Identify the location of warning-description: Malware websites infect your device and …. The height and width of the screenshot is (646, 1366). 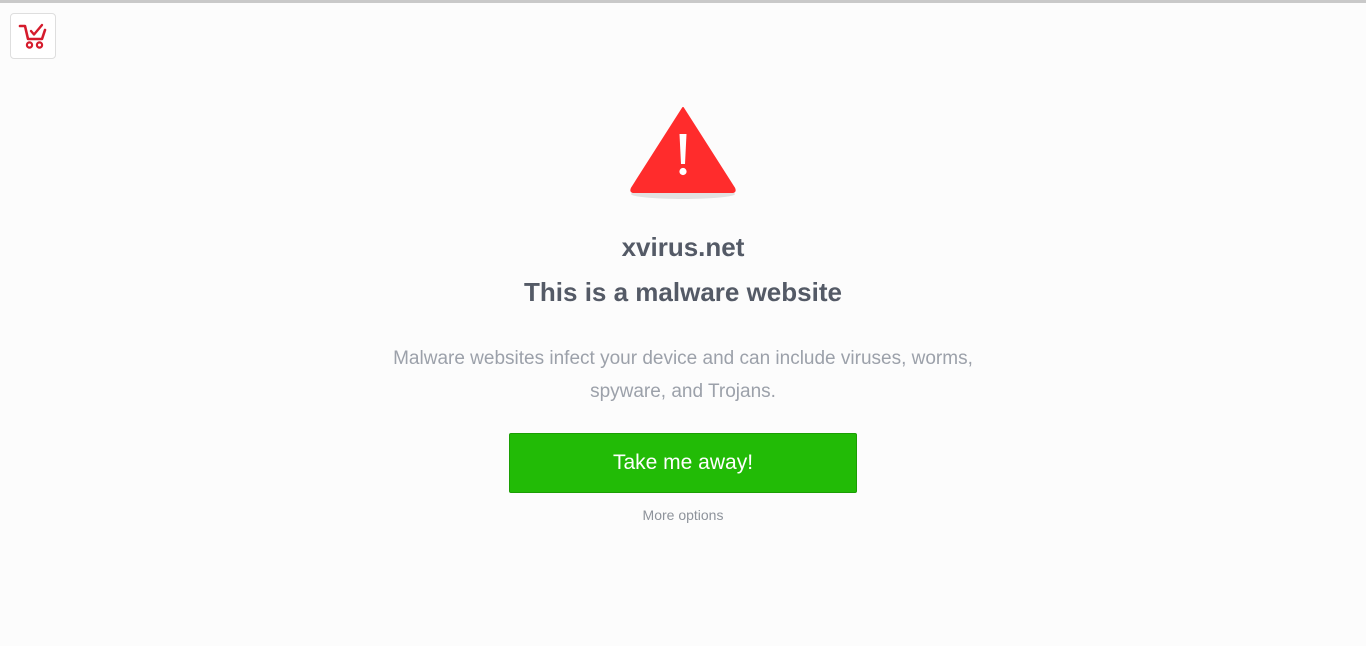
(683, 375).